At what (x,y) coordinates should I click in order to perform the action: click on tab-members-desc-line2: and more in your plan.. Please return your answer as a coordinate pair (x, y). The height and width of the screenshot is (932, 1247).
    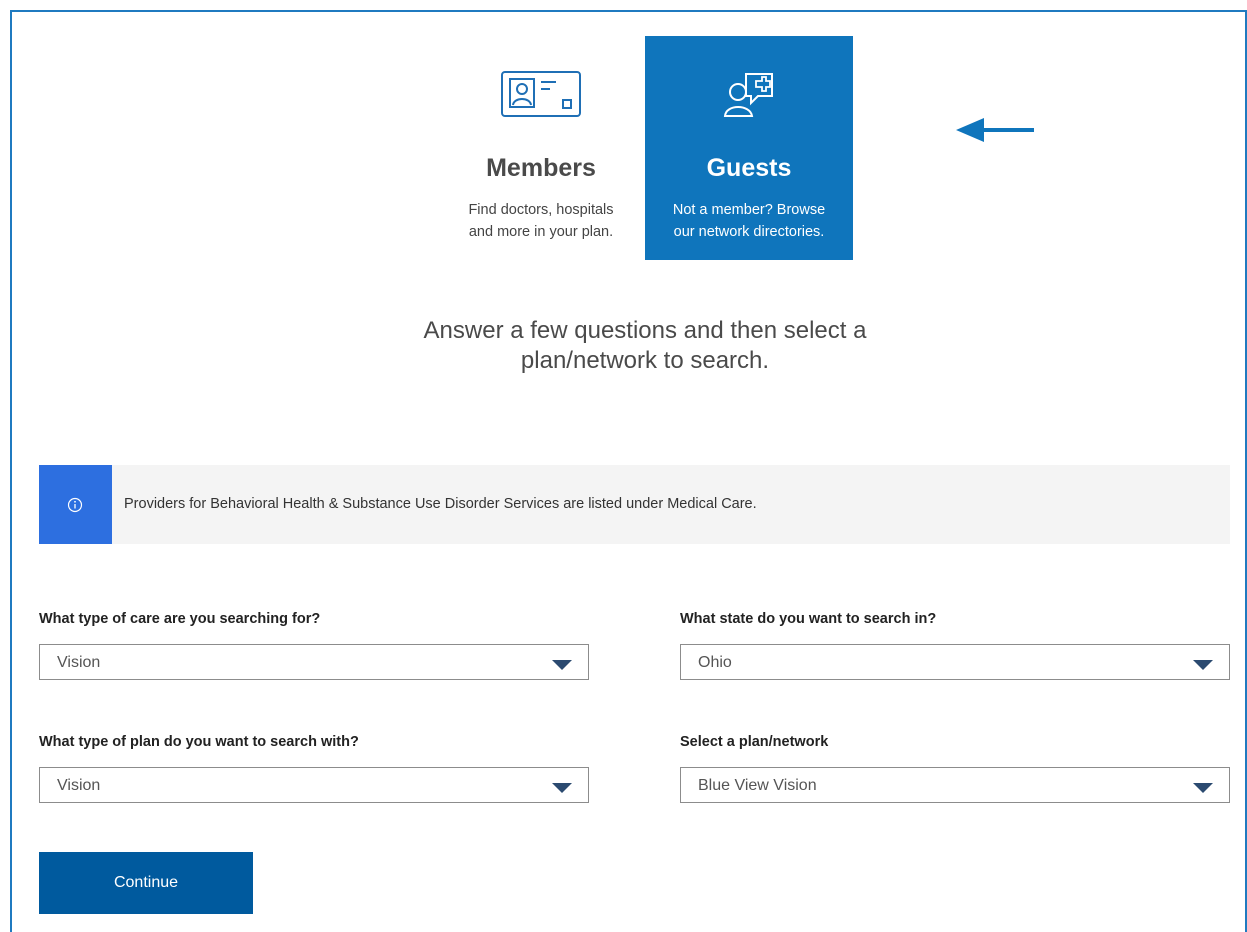
    Looking at the image, I should click on (541, 232).